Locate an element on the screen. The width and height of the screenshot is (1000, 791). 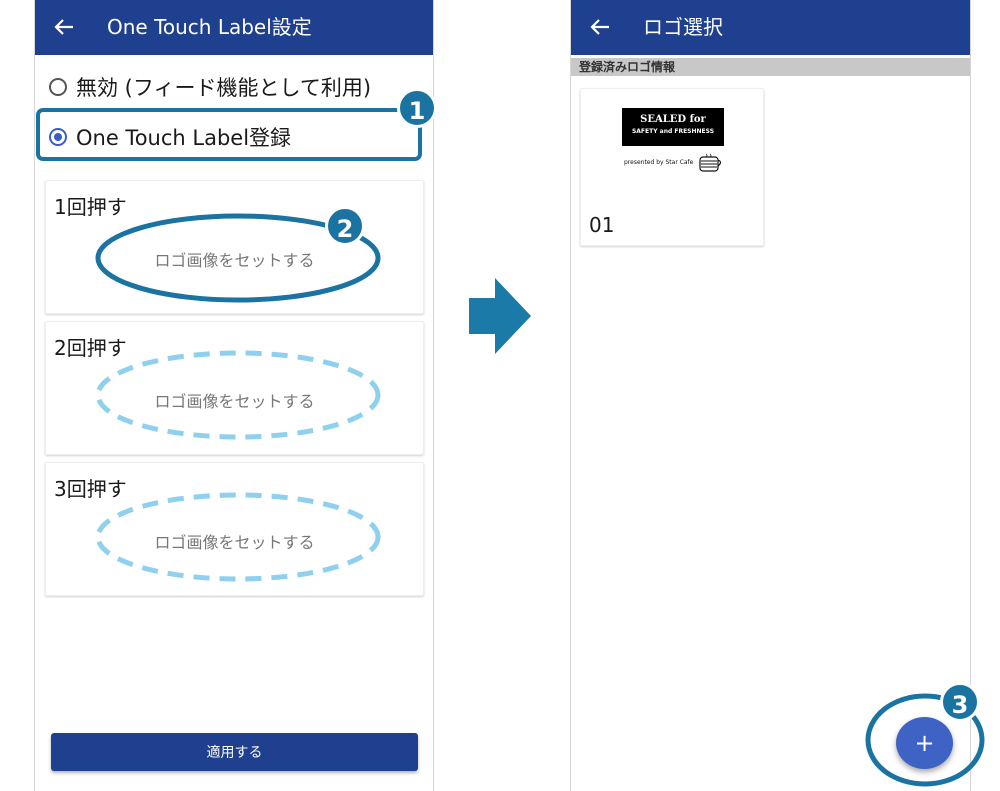
apply-button: 適用する is located at coordinates (234, 752).